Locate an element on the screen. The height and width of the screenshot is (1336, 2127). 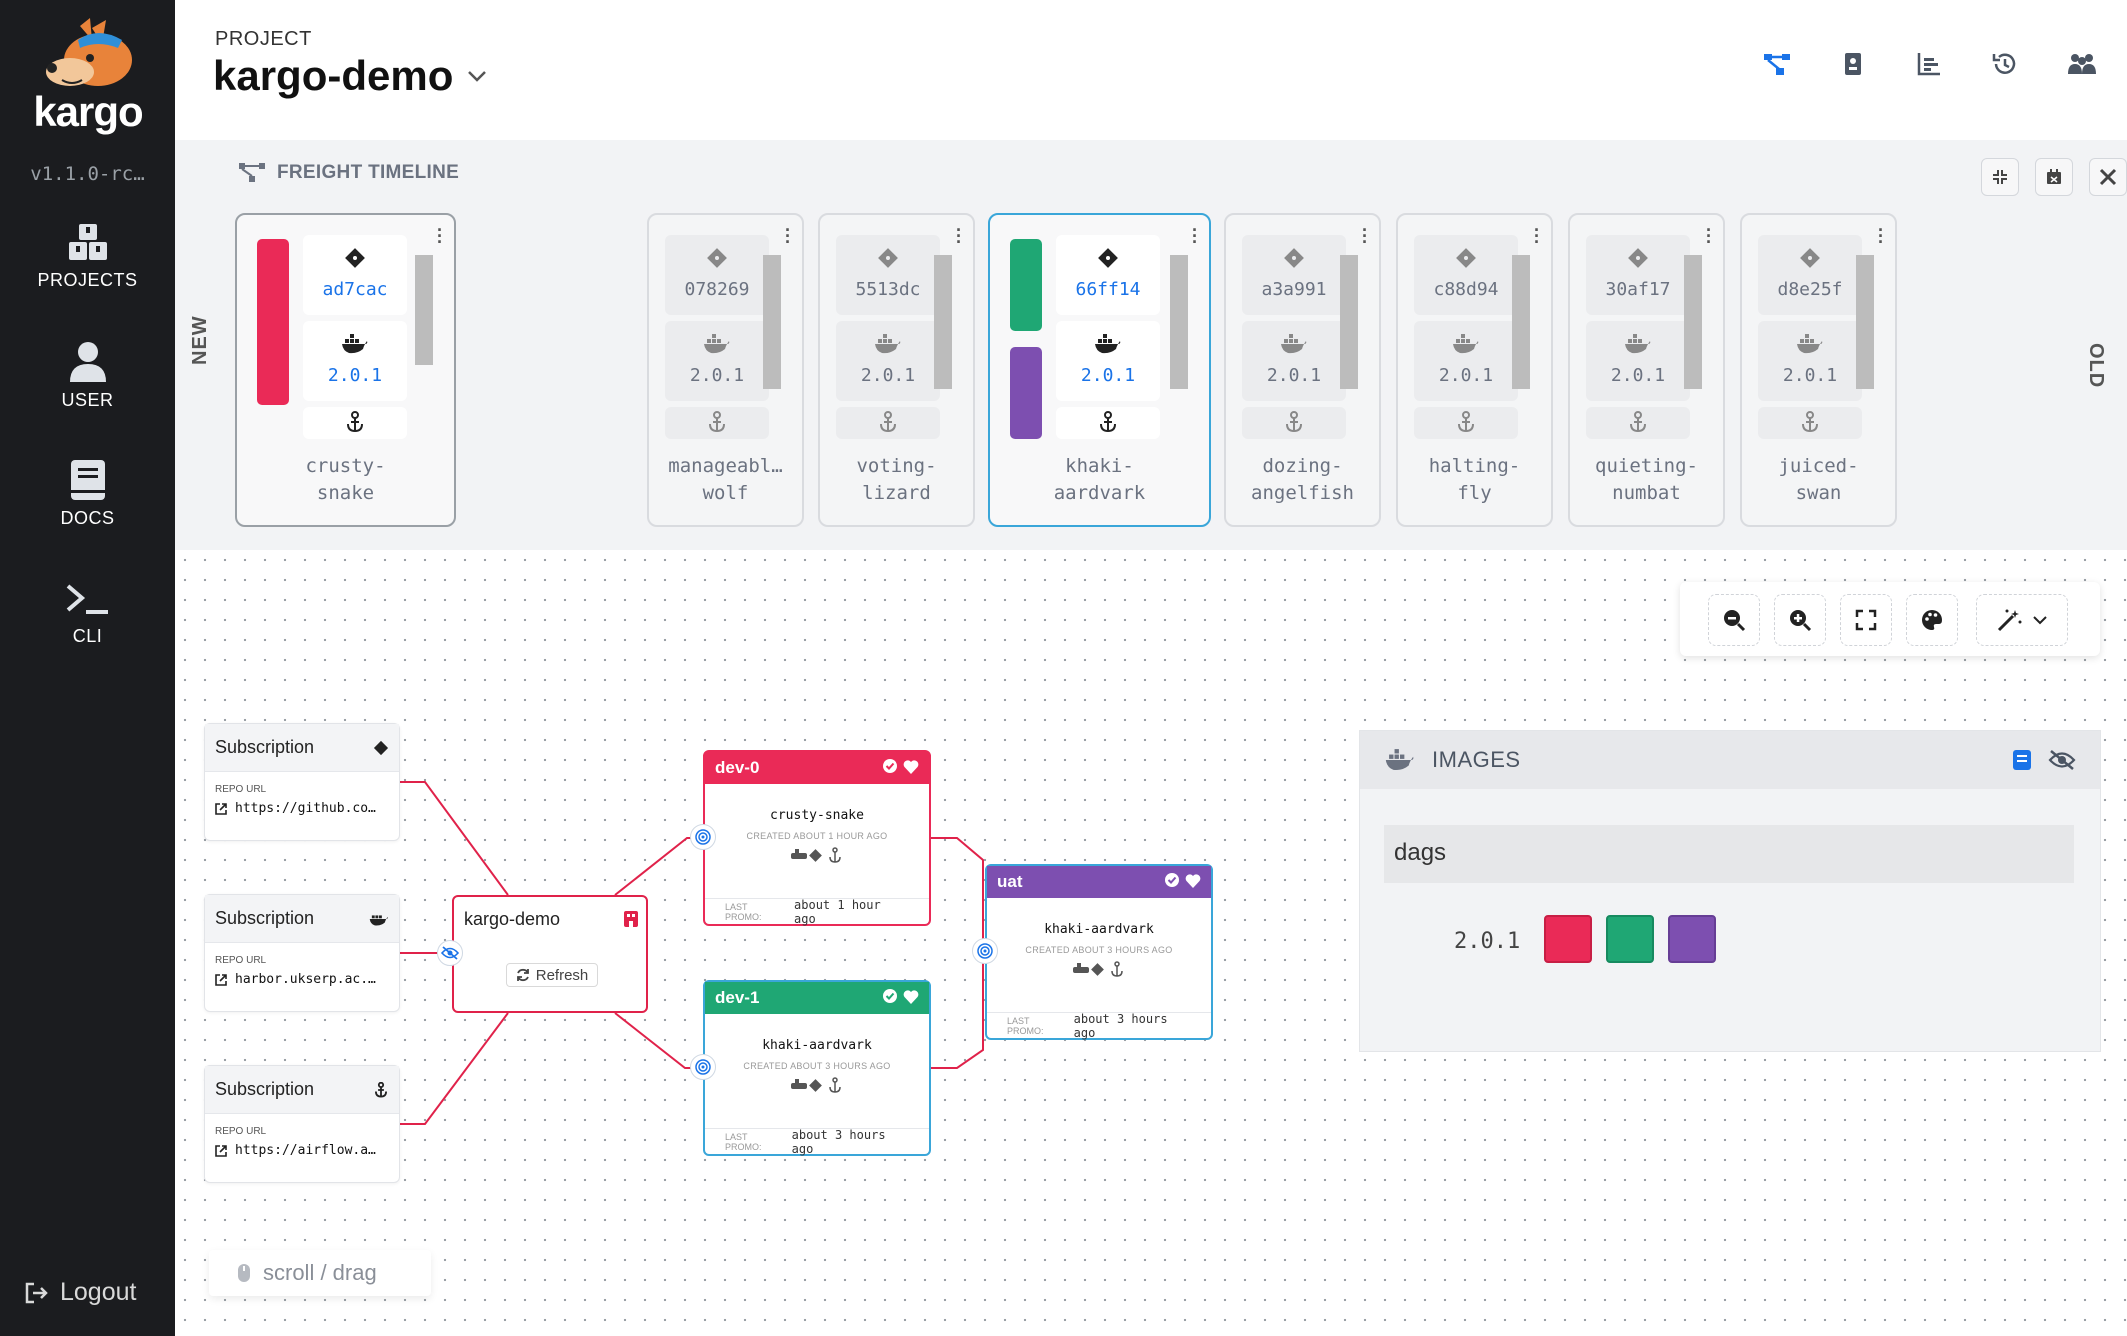
freight-card: d8e25f 2.0.1 · · · juiced-swan is located at coordinates (1818, 370).